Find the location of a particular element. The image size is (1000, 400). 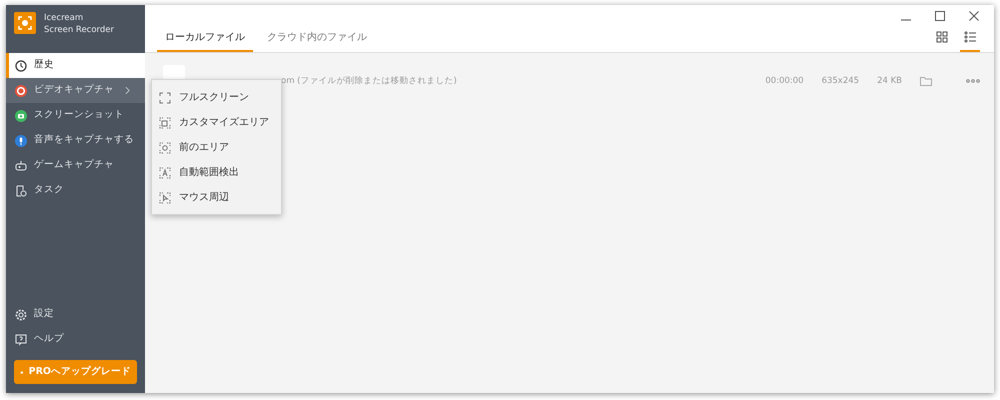

microphone-icon is located at coordinates (21, 140).